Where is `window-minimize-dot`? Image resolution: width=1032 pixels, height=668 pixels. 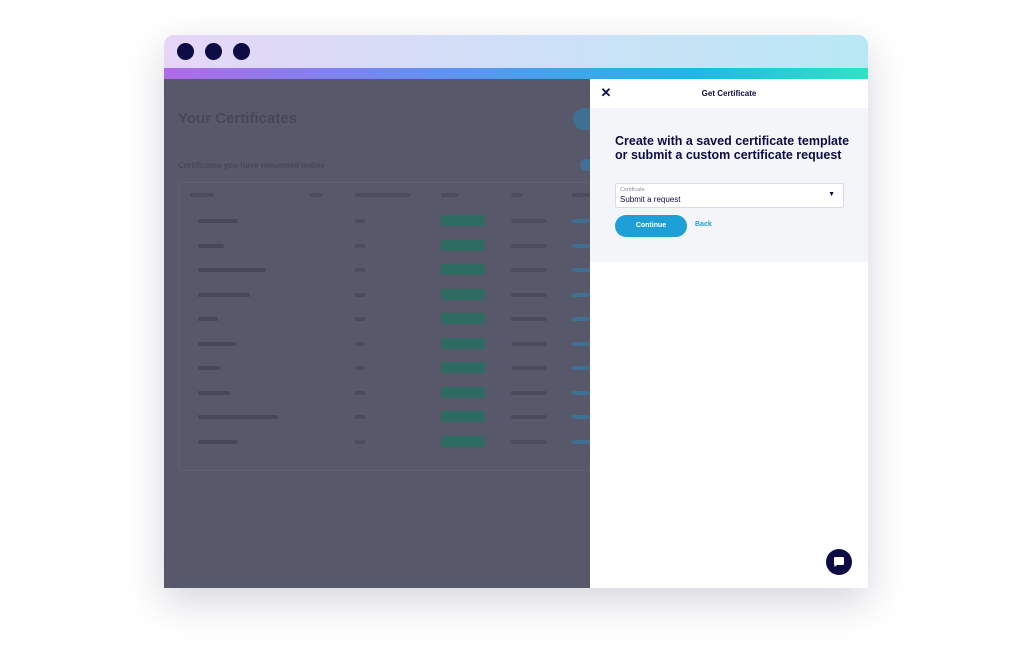
window-minimize-dot is located at coordinates (213, 51).